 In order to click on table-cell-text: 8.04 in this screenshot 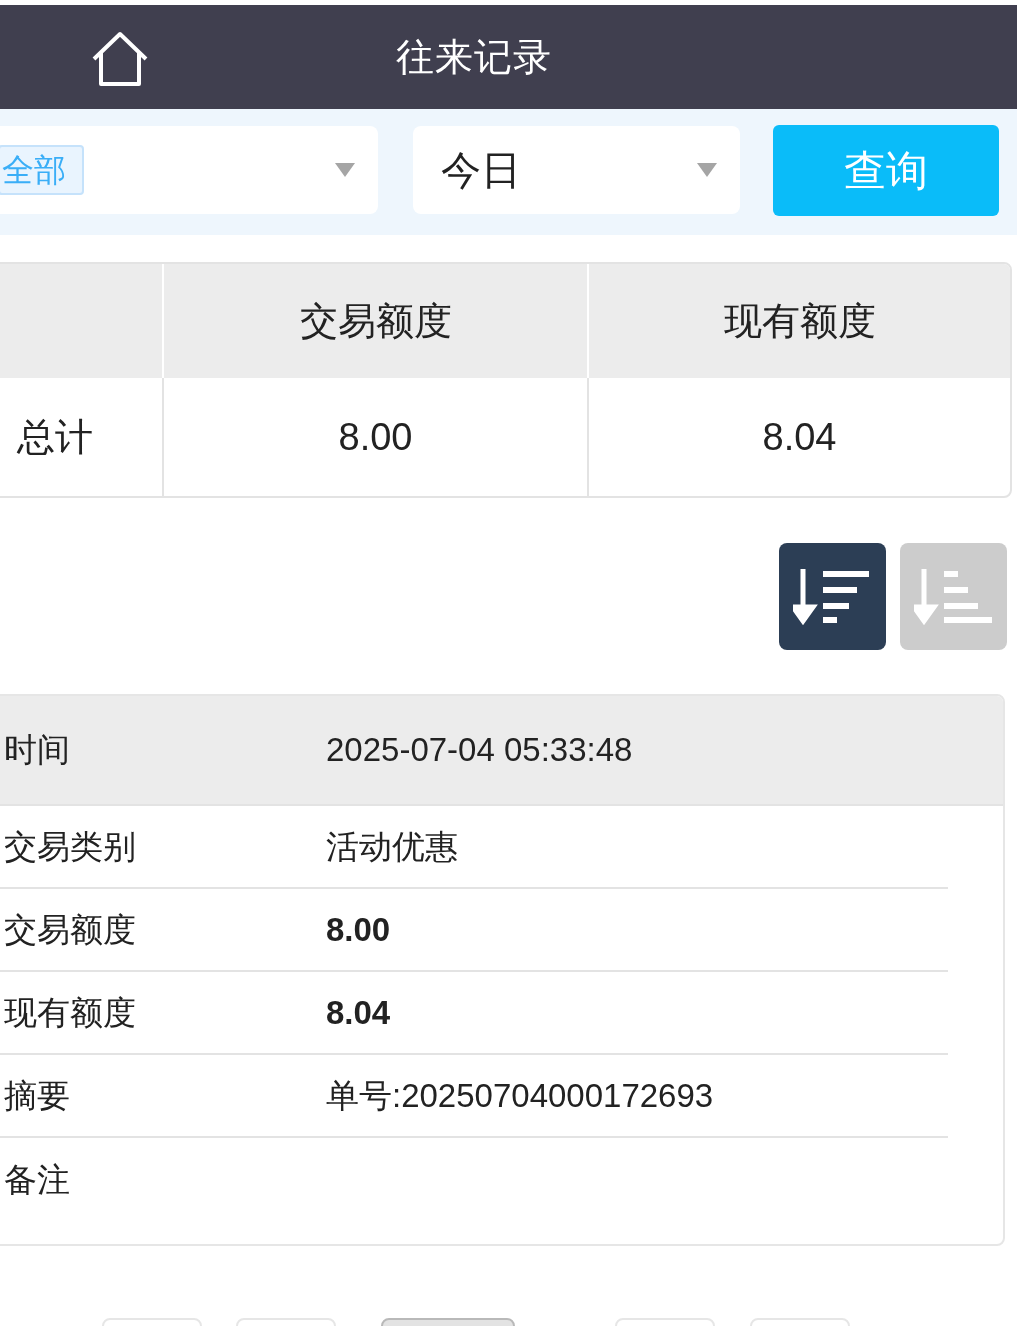, I will do `click(799, 437)`.